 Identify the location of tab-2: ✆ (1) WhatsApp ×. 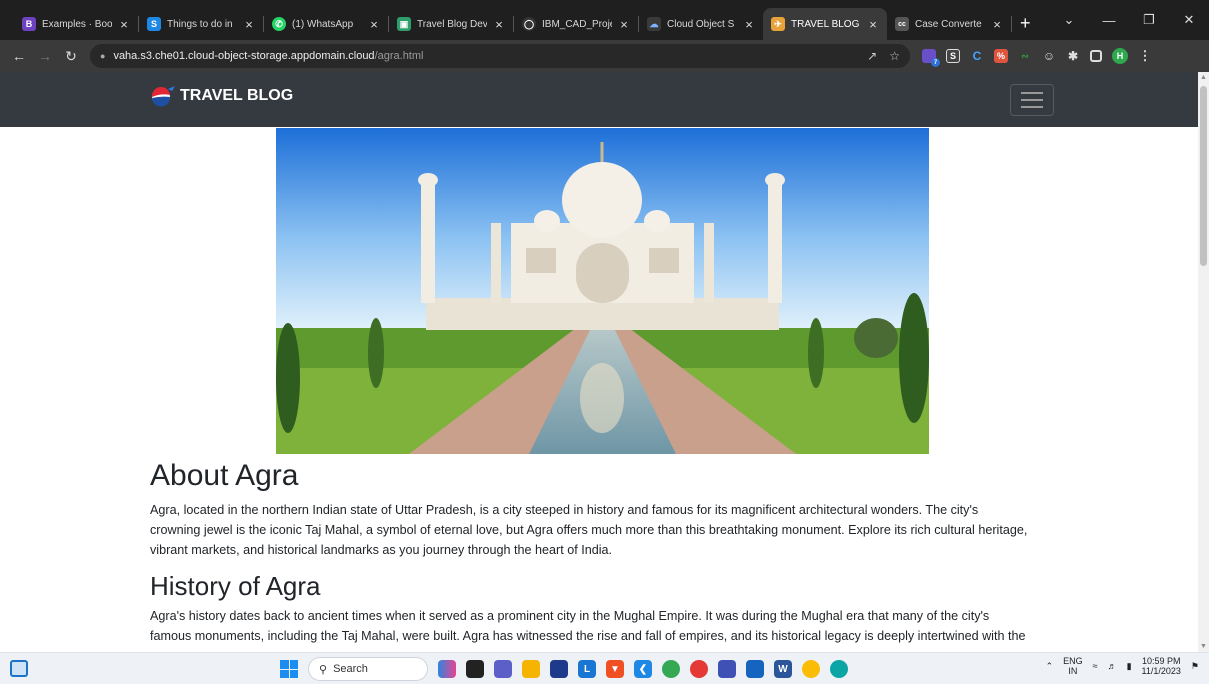
(326, 24).